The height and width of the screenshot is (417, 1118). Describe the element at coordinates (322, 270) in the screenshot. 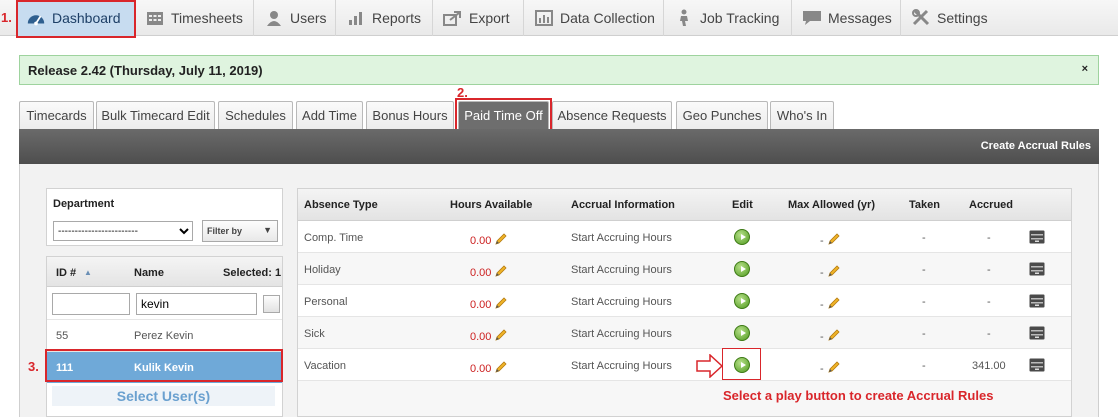

I see `absence-type: Holiday` at that location.